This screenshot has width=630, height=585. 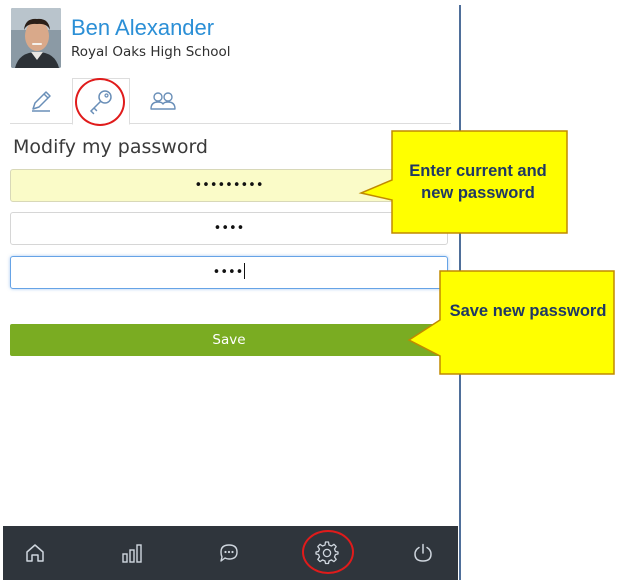 I want to click on chat-bubble-icon, so click(x=229, y=553).